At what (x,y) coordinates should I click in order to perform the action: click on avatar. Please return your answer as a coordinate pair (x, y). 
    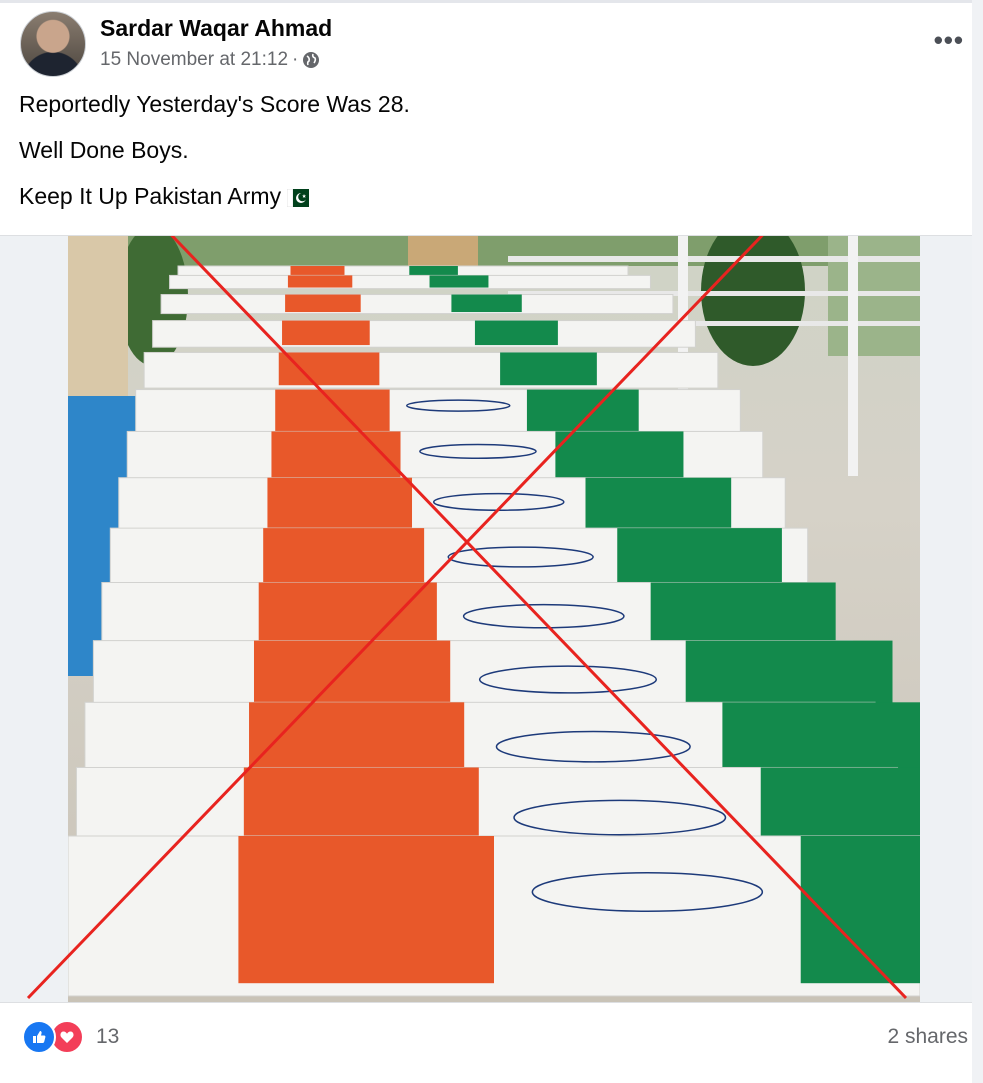
    Looking at the image, I should click on (53, 44).